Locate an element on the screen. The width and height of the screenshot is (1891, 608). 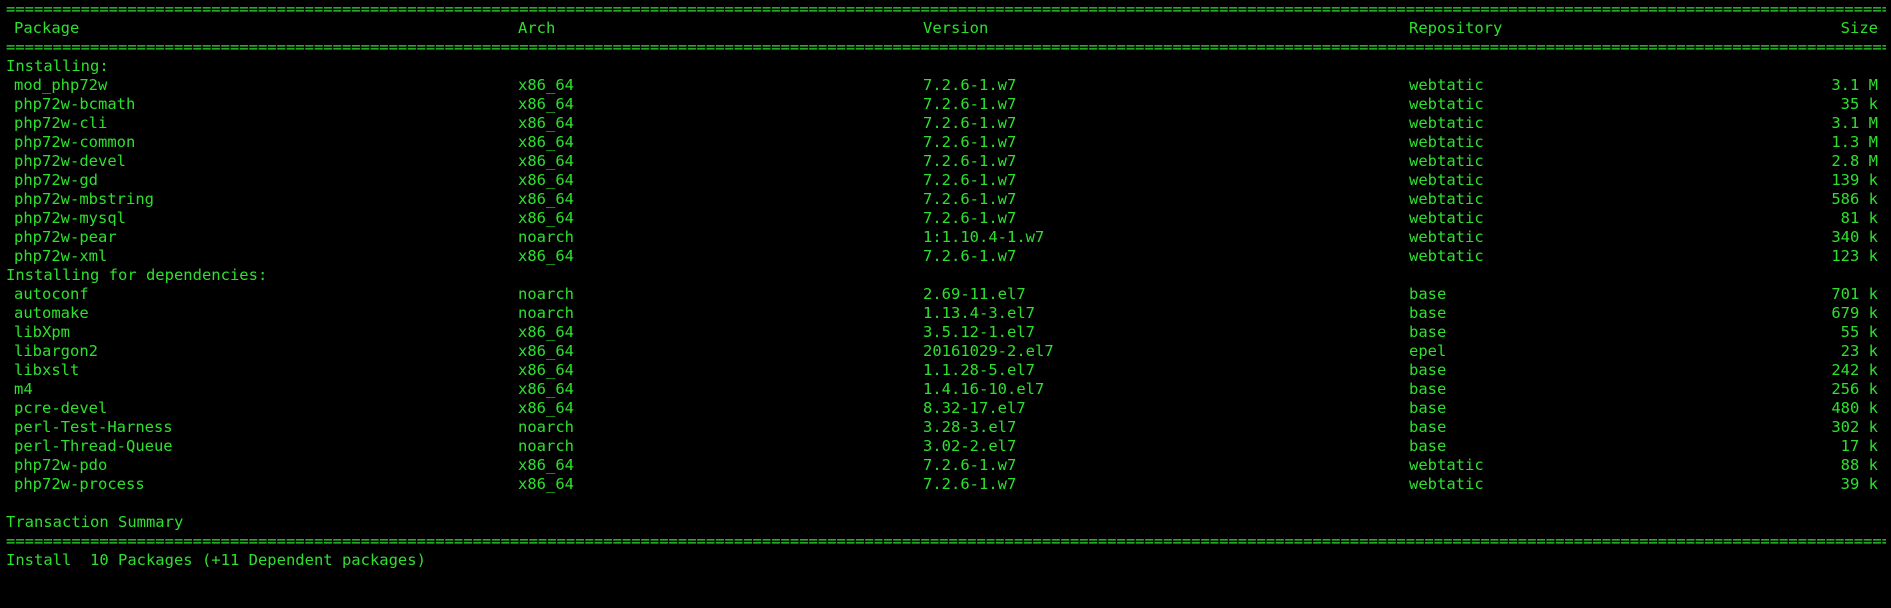
package-row: php72w-mysql x86_64 7.2.6-1.w7 webtatic 81 k is located at coordinates (946, 218).